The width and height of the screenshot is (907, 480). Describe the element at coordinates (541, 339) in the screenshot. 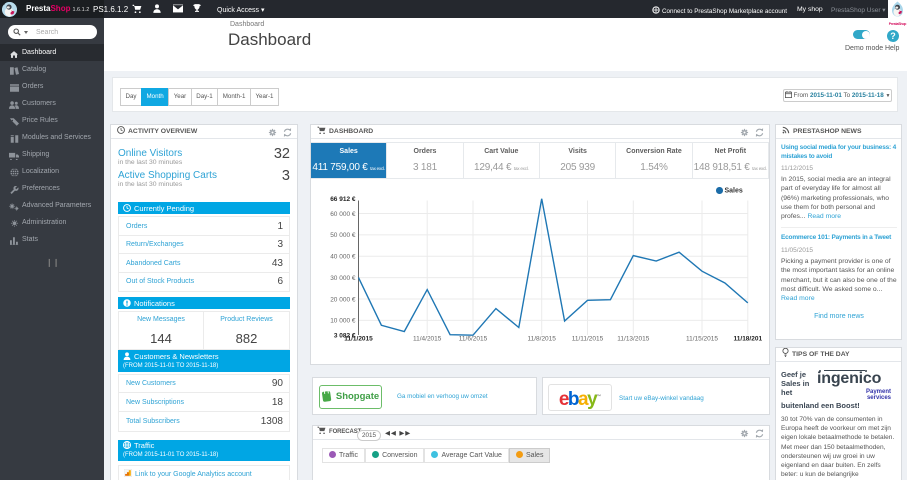

I see `svg-text: 11/8/2015` at that location.